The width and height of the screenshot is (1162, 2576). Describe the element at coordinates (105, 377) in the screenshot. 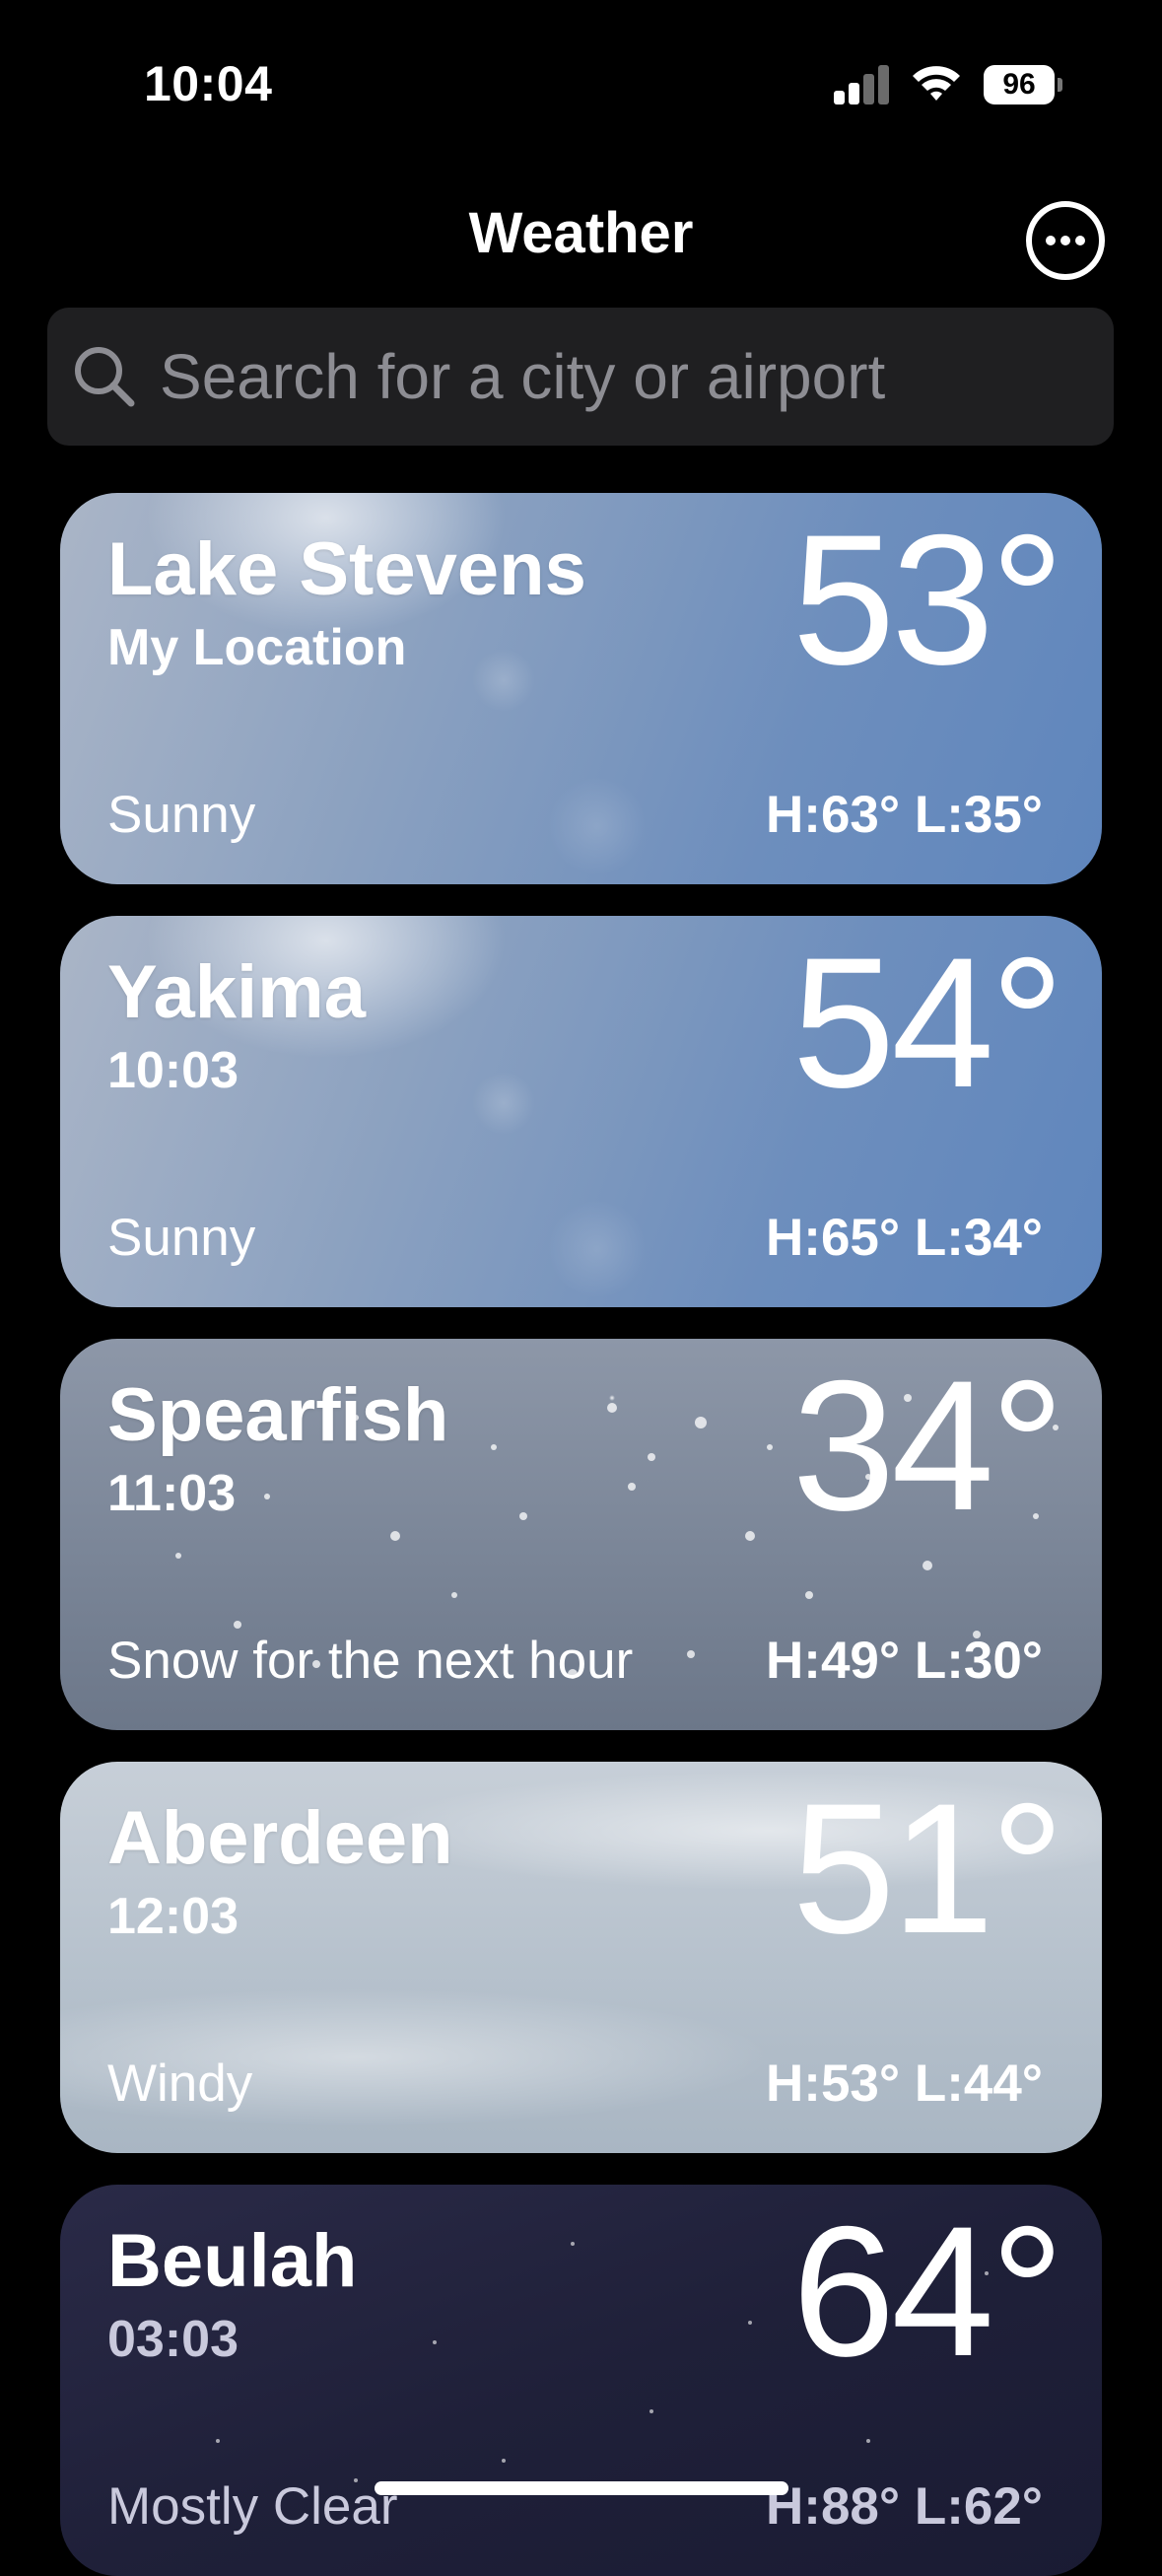

I see `search-icon` at that location.